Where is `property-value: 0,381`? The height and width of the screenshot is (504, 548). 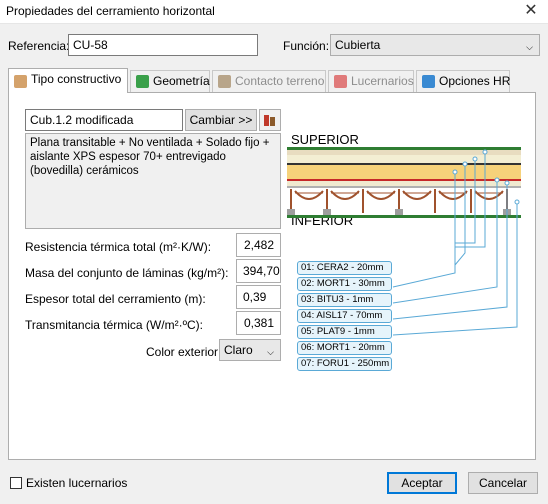 property-value: 0,381 is located at coordinates (258, 323).